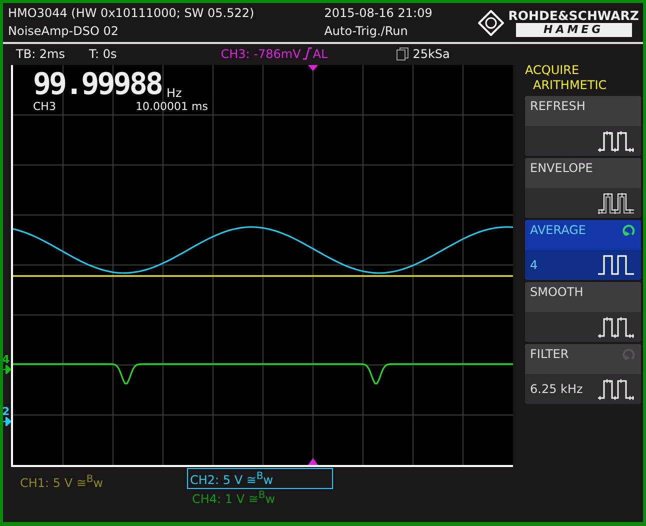  What do you see at coordinates (44, 106) in the screenshot?
I see `counter-channel: CH3` at bounding box center [44, 106].